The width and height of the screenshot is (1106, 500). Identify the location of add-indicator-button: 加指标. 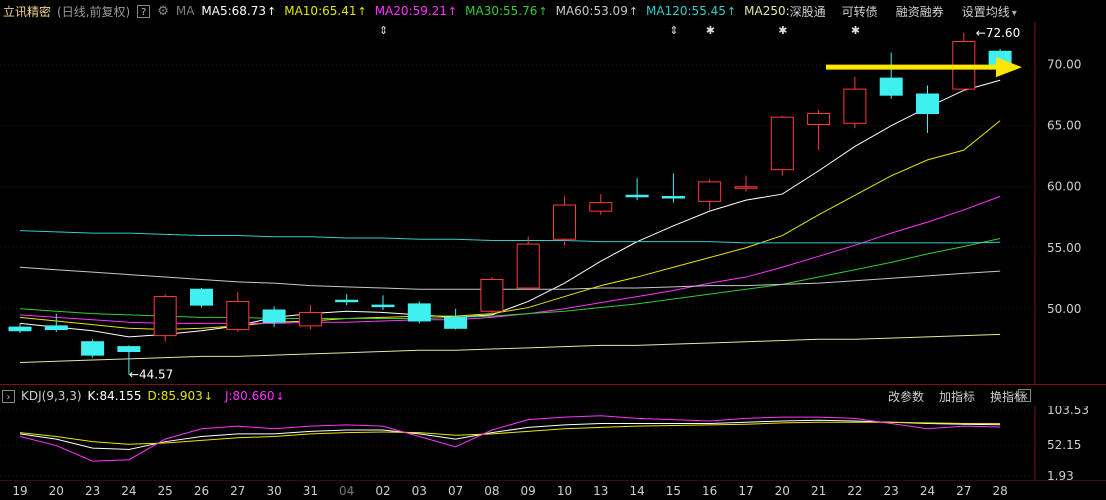
(957, 396).